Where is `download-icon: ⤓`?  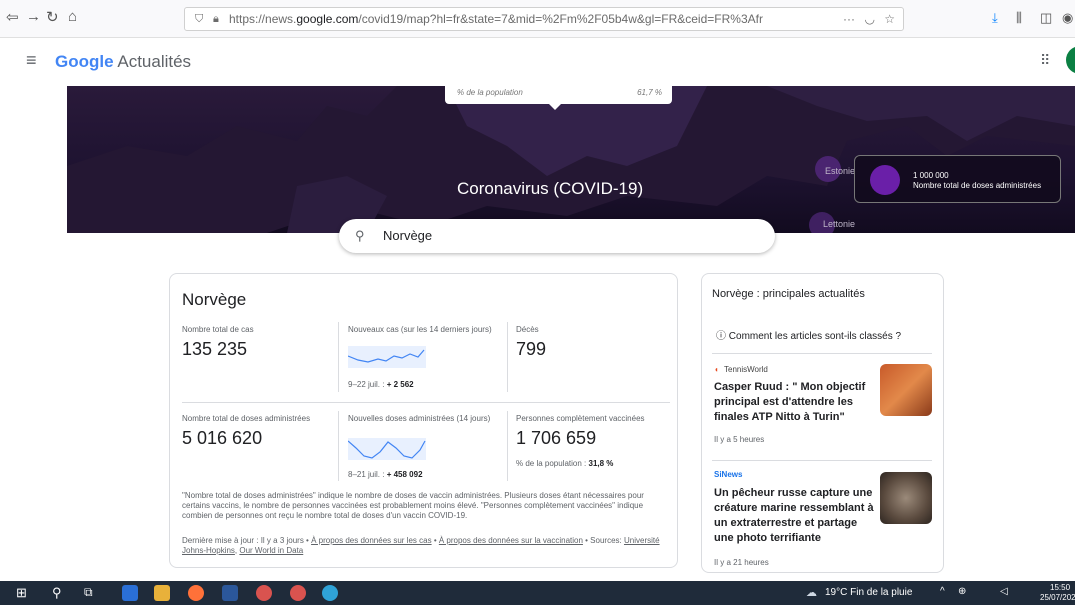
download-icon: ⤓ is located at coordinates (995, 18).